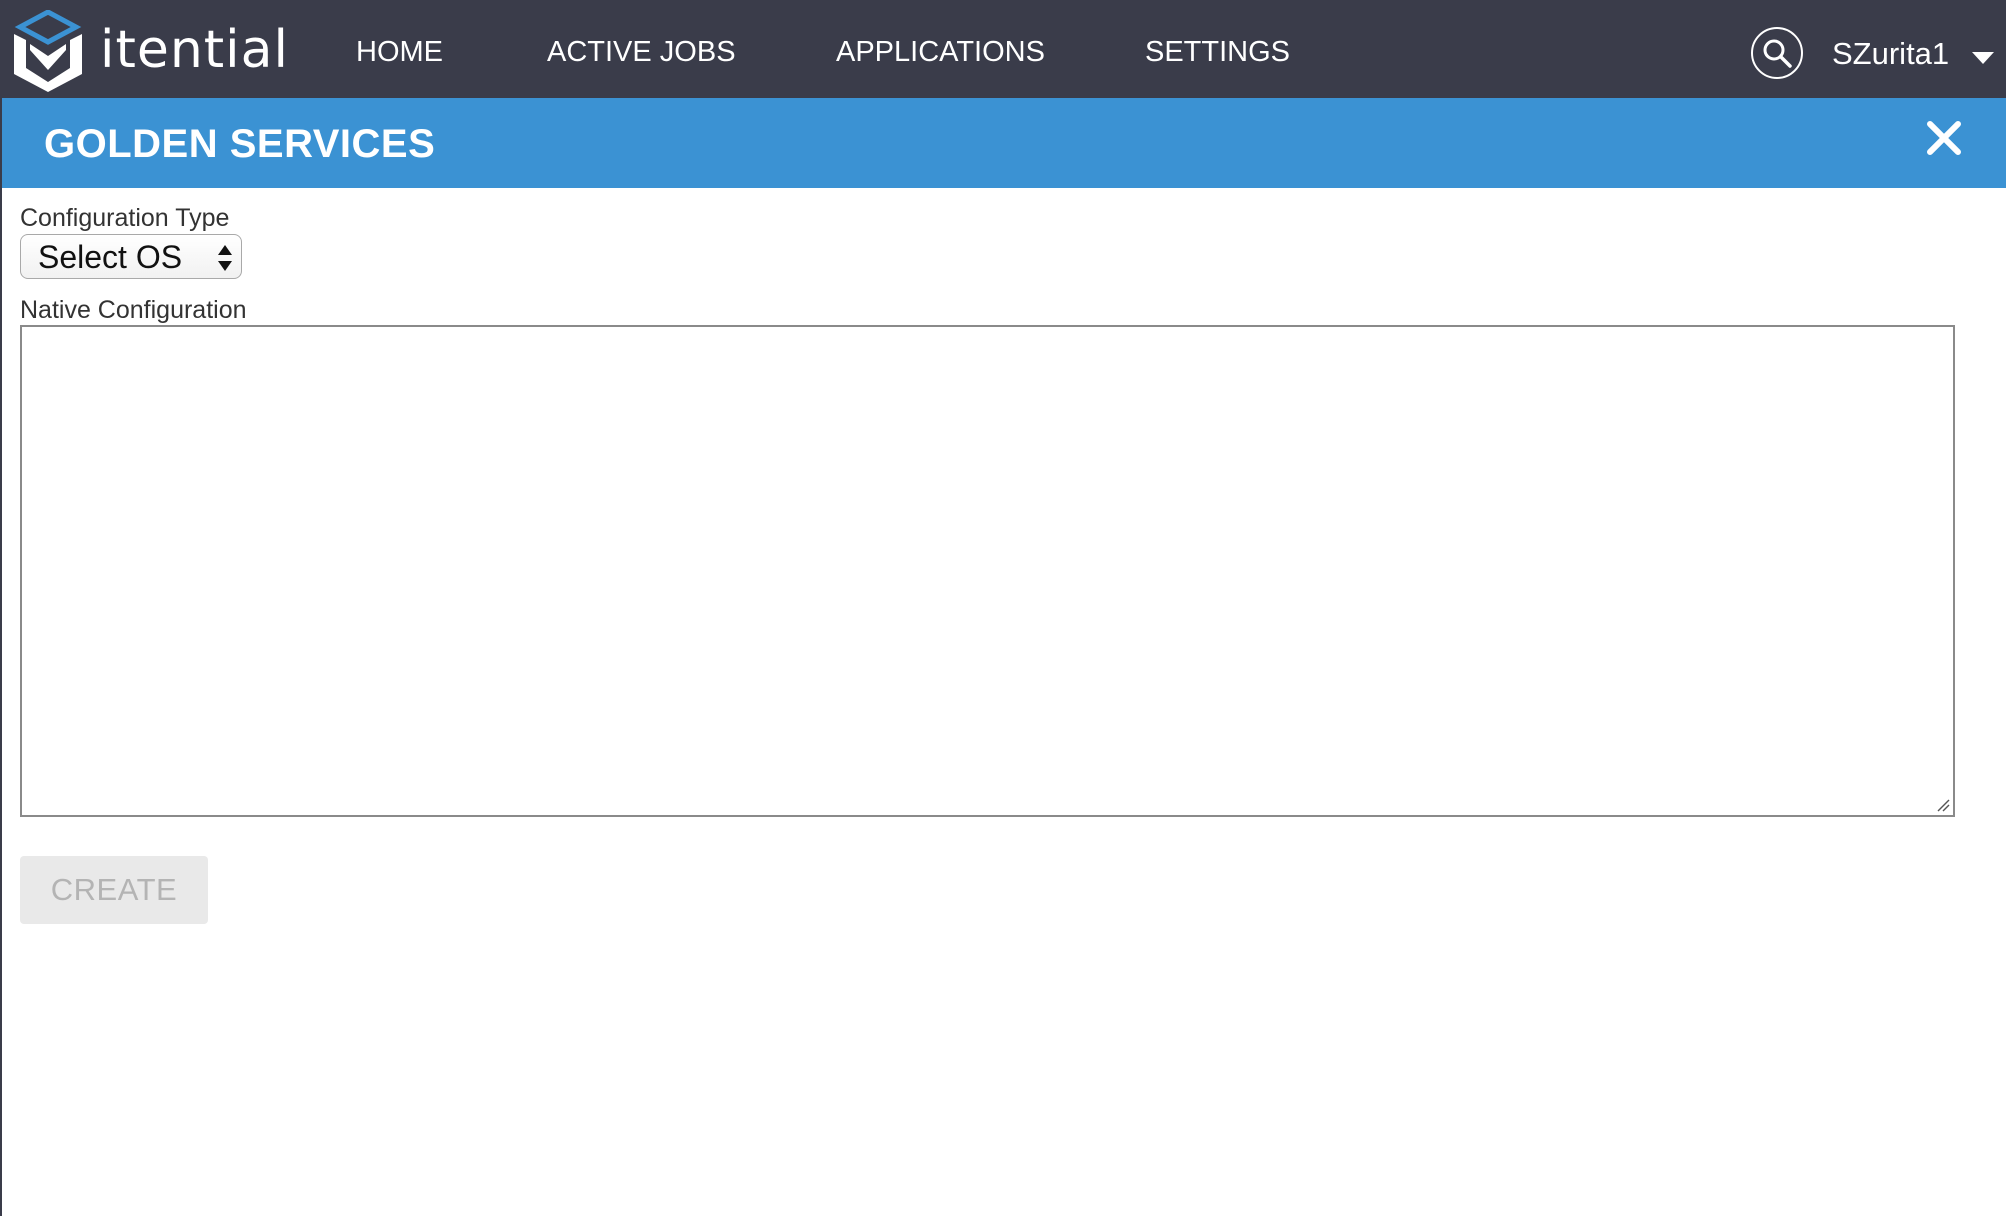 This screenshot has width=2006, height=1216. What do you see at coordinates (1943, 805) in the screenshot?
I see `resize-grip-icon` at bounding box center [1943, 805].